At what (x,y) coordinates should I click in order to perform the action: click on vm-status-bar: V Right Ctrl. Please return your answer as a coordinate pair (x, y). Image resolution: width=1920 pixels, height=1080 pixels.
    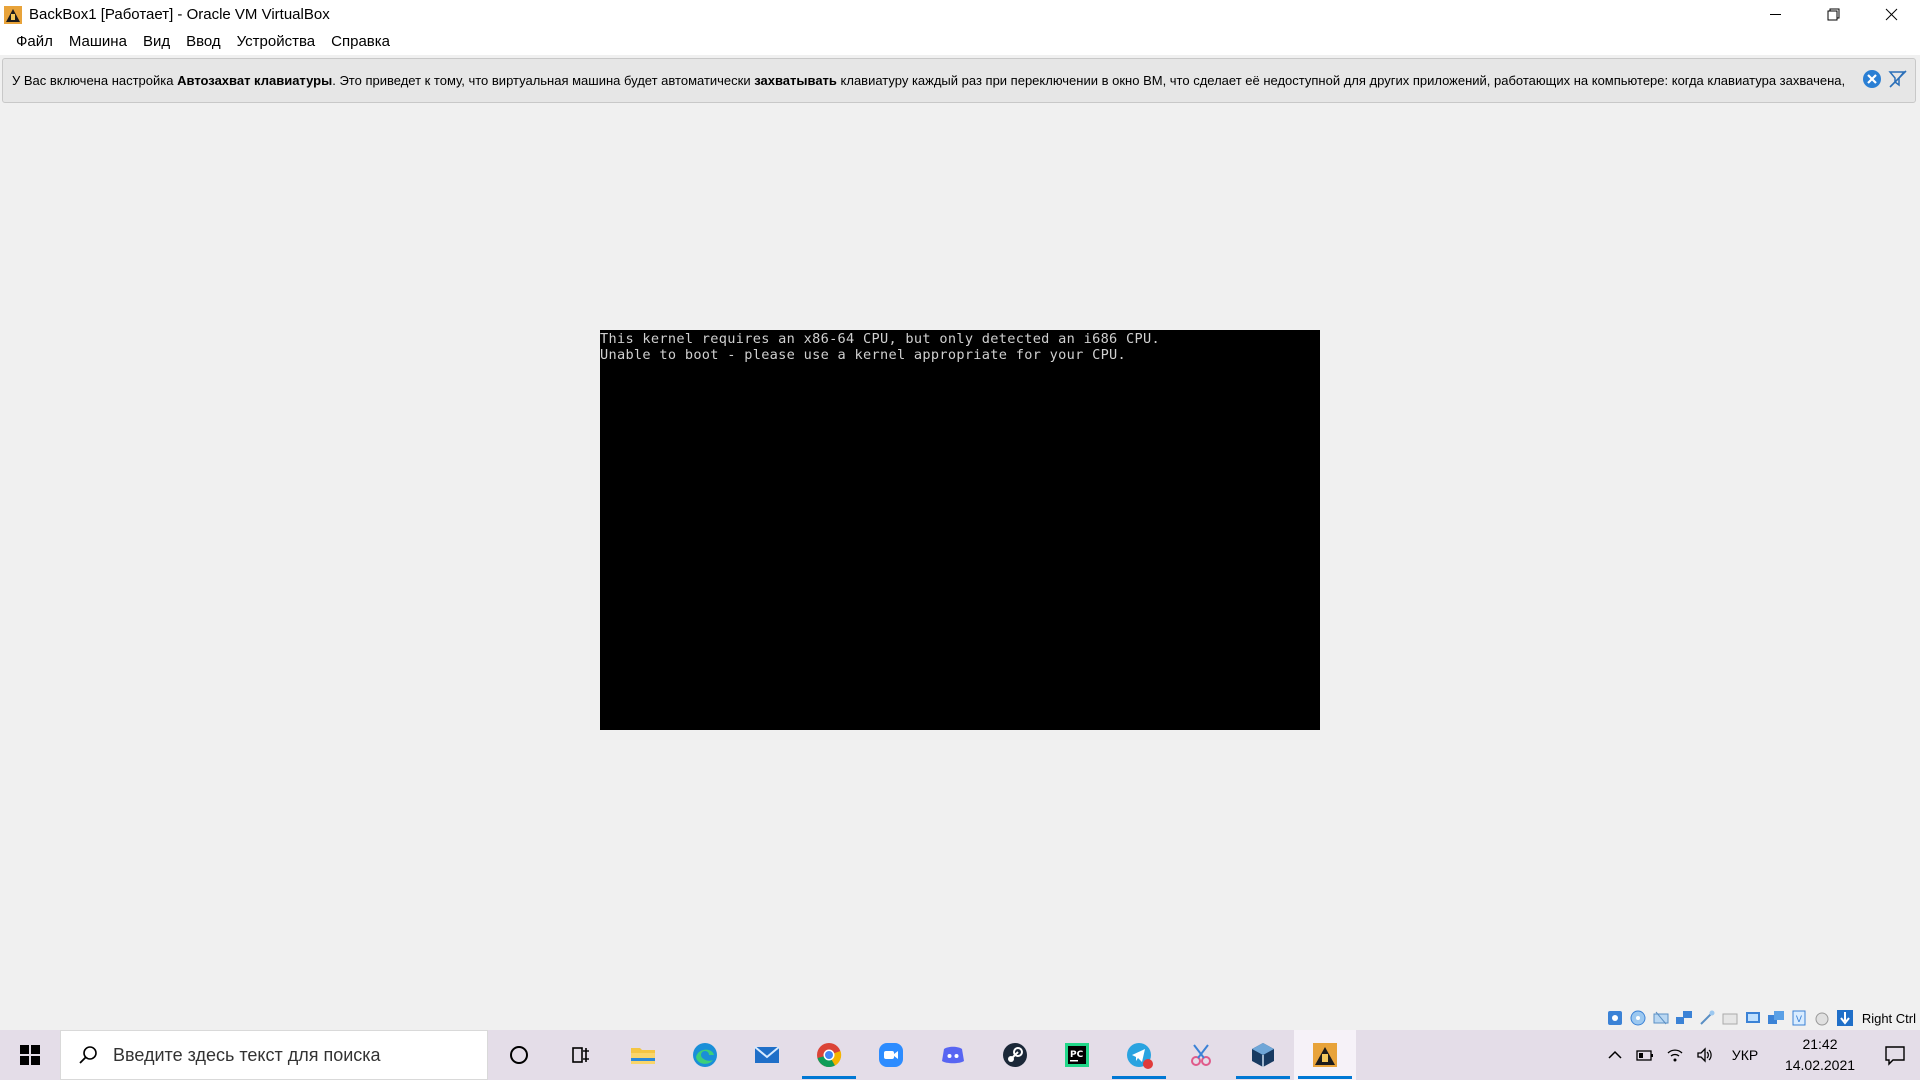
    Looking at the image, I should click on (1762, 1018).